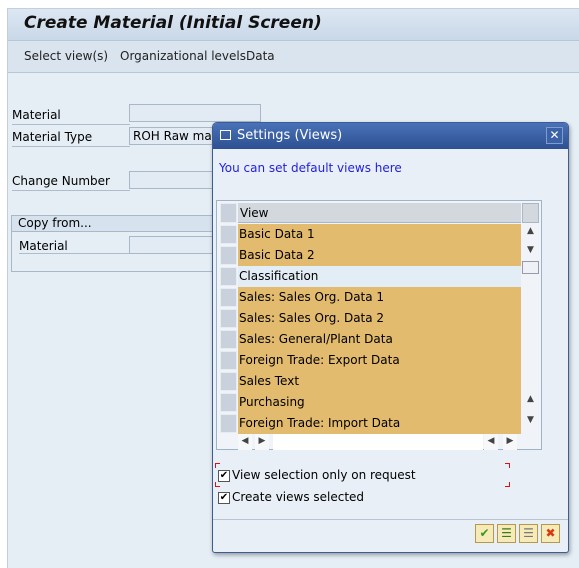  What do you see at coordinates (378, 441) in the screenshot?
I see `horizontal-scrollbar` at bounding box center [378, 441].